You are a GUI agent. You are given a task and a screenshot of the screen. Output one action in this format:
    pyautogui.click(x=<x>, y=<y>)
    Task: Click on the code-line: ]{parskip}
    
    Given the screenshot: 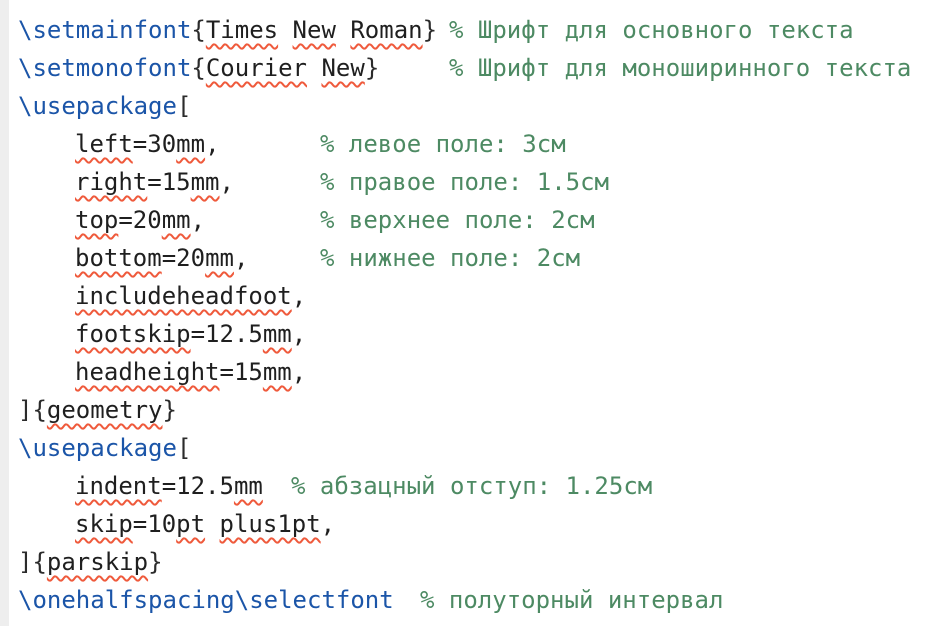 What is the action you would take?
    pyautogui.click(x=483, y=562)
    